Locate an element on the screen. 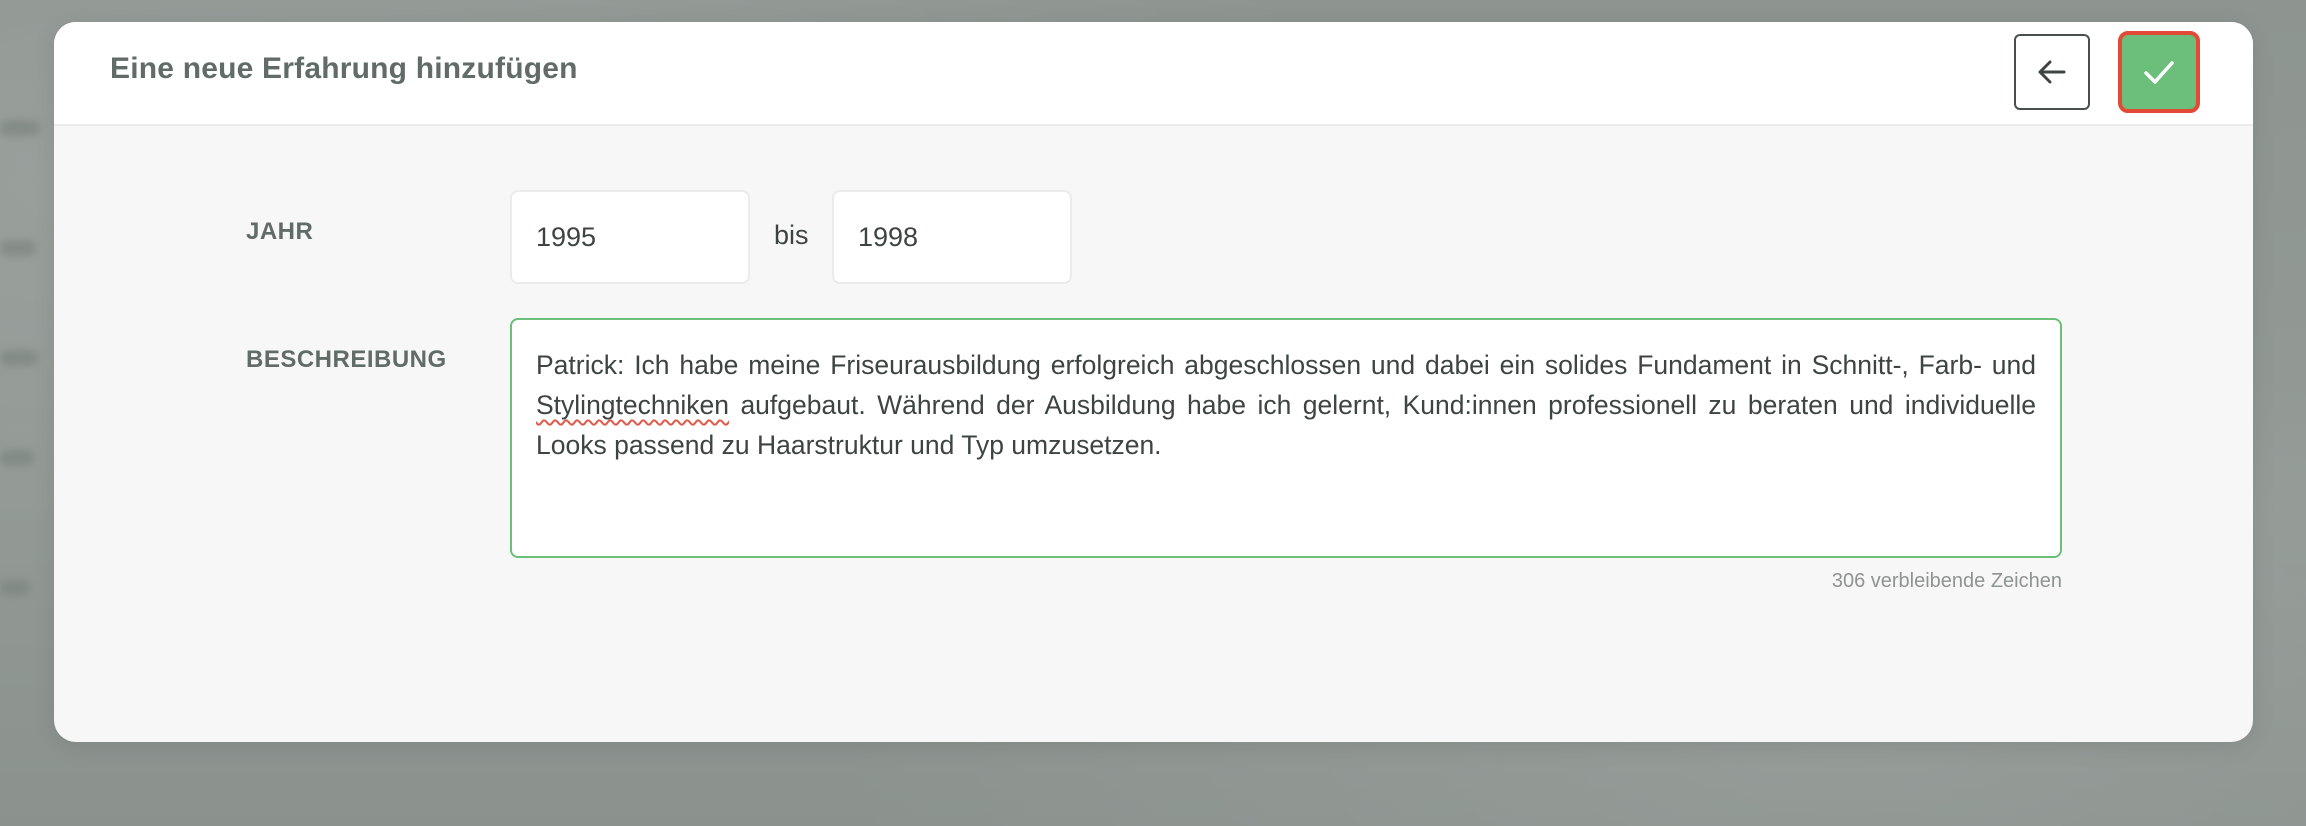 The image size is (2306, 826). back-button is located at coordinates (2052, 72).